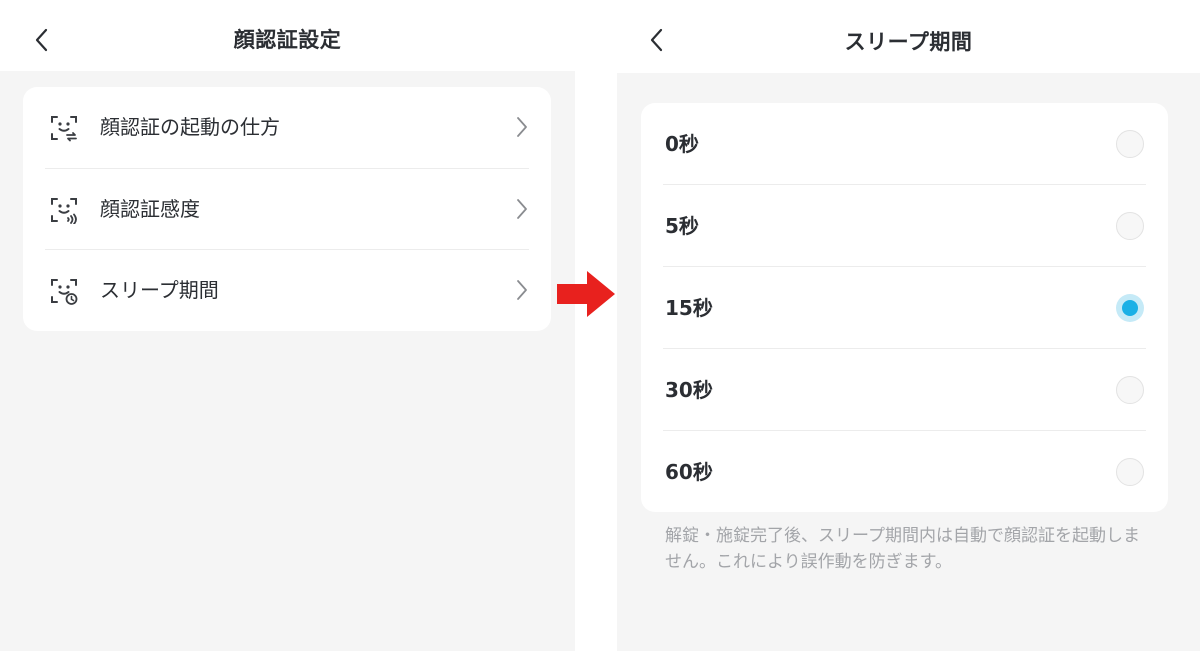  I want to click on option-label: 15秒, so click(689, 308).